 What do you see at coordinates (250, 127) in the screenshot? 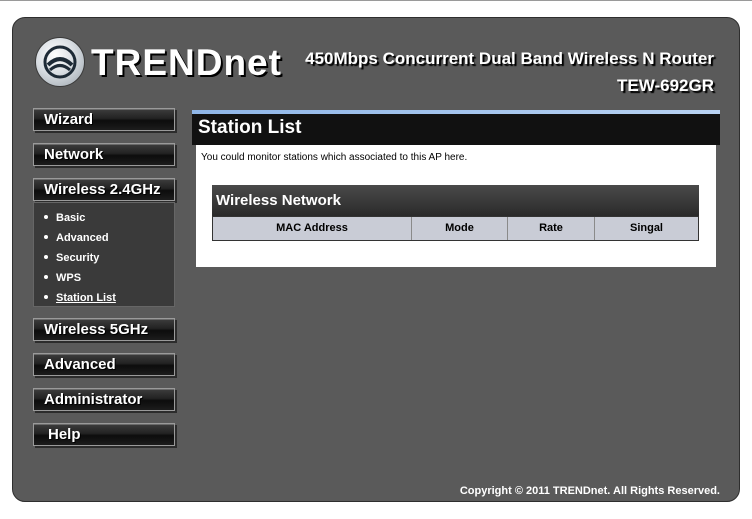
I see `page-title: Station List` at bounding box center [250, 127].